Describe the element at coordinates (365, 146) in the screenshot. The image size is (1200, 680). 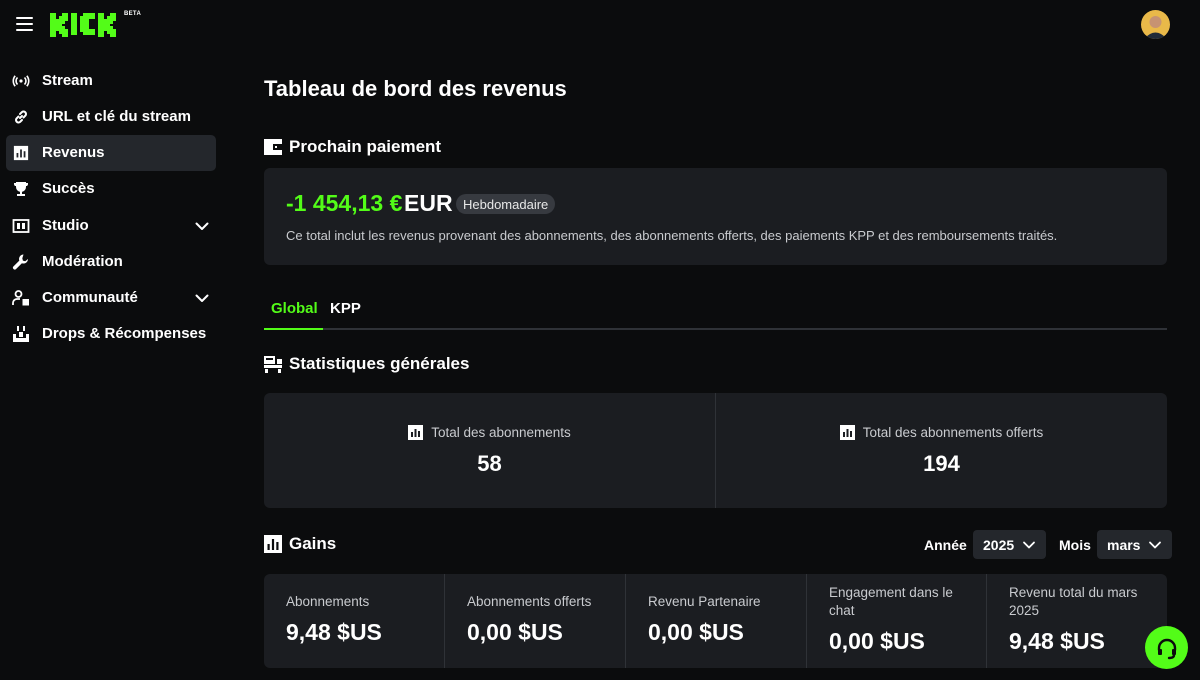
I see `payout-section-title: Prochain paiement` at that location.